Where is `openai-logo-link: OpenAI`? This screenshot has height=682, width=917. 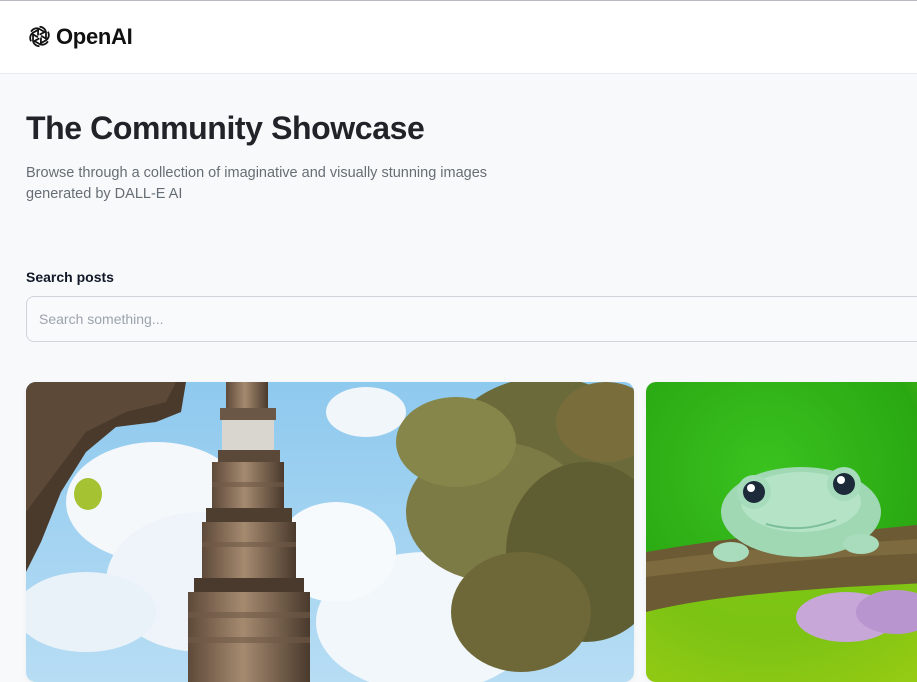
openai-logo-link: OpenAI is located at coordinates (79, 36).